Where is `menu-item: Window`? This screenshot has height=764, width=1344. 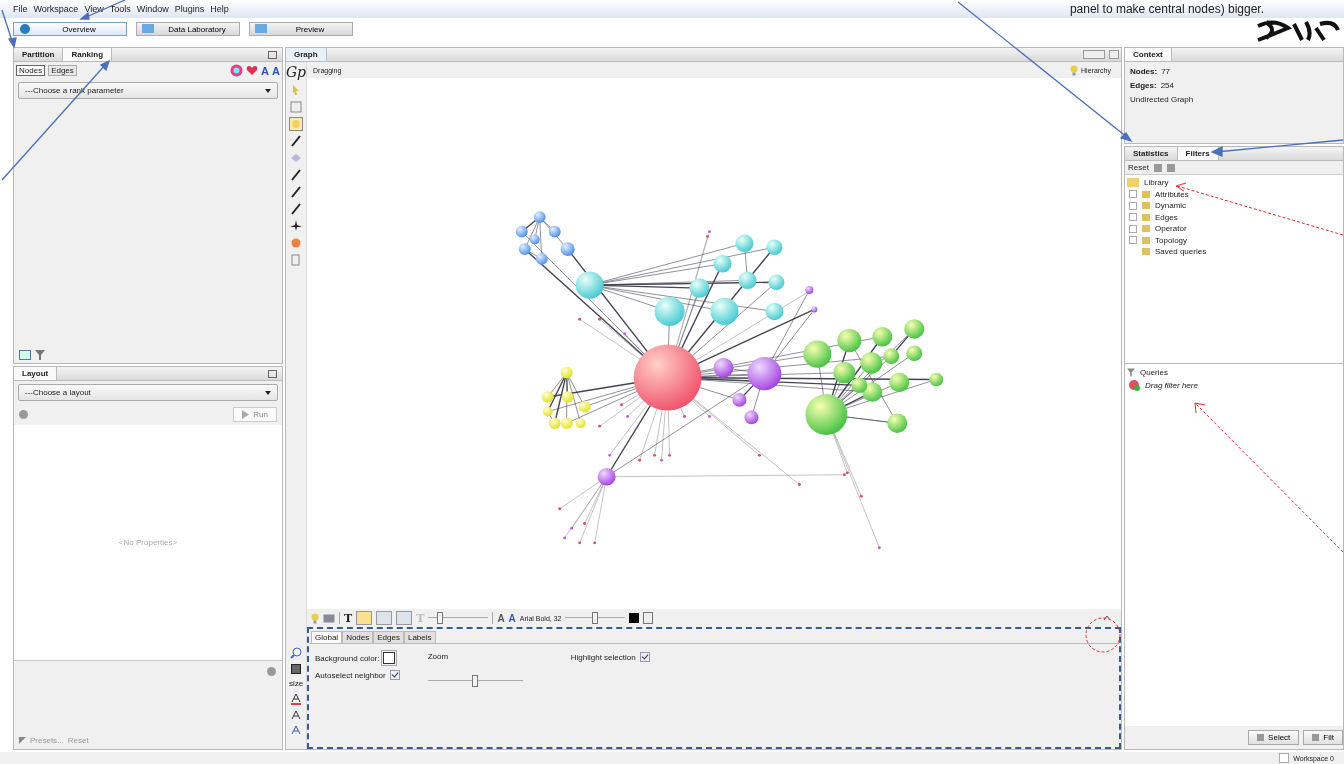 menu-item: Window is located at coordinates (152, 9).